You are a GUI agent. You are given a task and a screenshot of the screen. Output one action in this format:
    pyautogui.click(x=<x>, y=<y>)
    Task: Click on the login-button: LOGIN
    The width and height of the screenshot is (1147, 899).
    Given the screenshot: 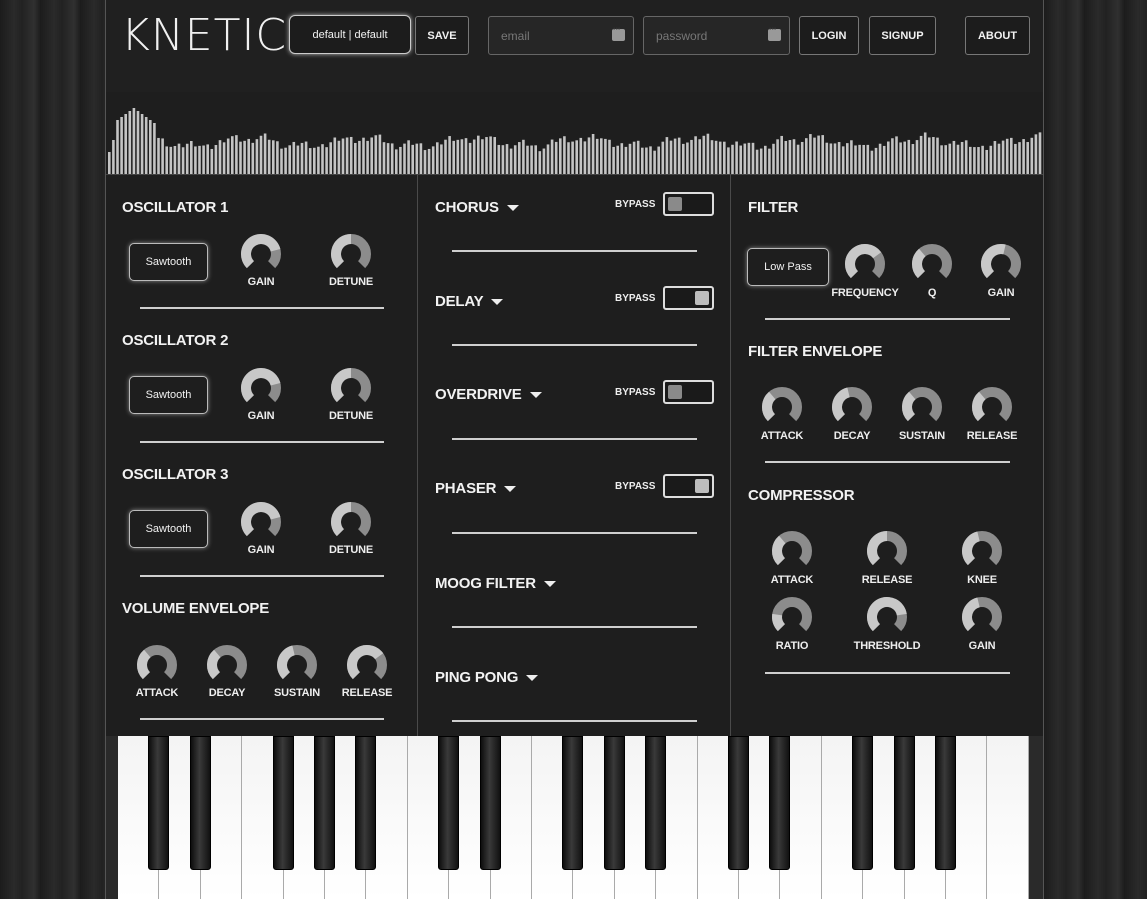 What is the action you would take?
    pyautogui.click(x=829, y=35)
    